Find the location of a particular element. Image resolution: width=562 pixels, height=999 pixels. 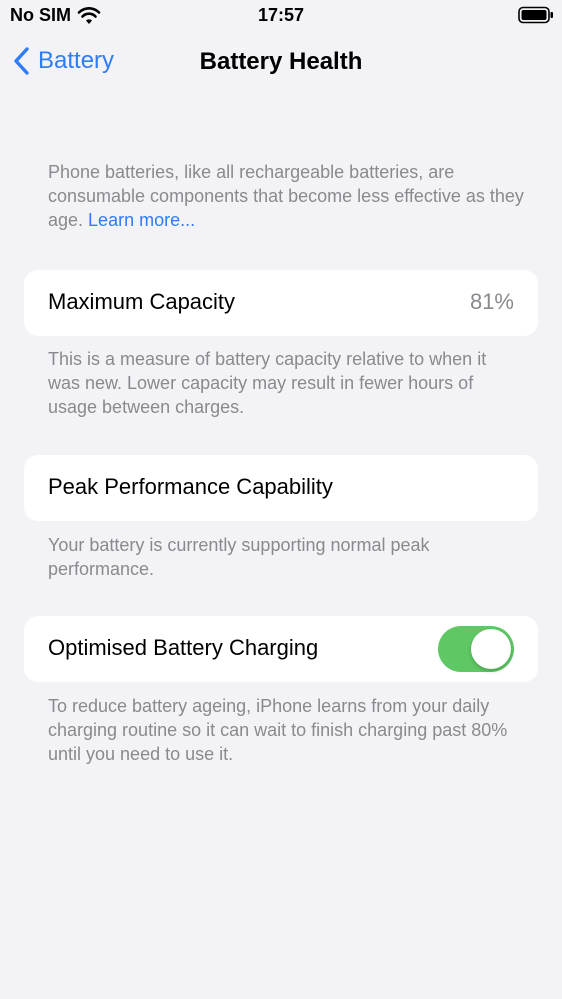

status-bar: No SIM 17:57 is located at coordinates (281, 16).